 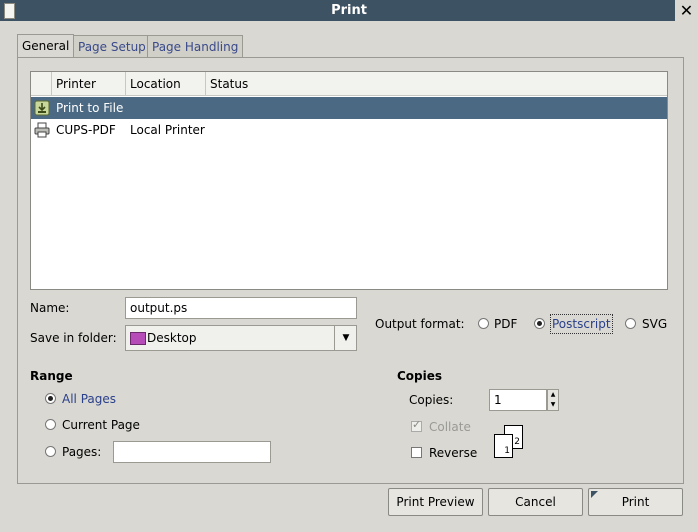 What do you see at coordinates (594, 494) in the screenshot?
I see `default-button-marker-icon` at bounding box center [594, 494].